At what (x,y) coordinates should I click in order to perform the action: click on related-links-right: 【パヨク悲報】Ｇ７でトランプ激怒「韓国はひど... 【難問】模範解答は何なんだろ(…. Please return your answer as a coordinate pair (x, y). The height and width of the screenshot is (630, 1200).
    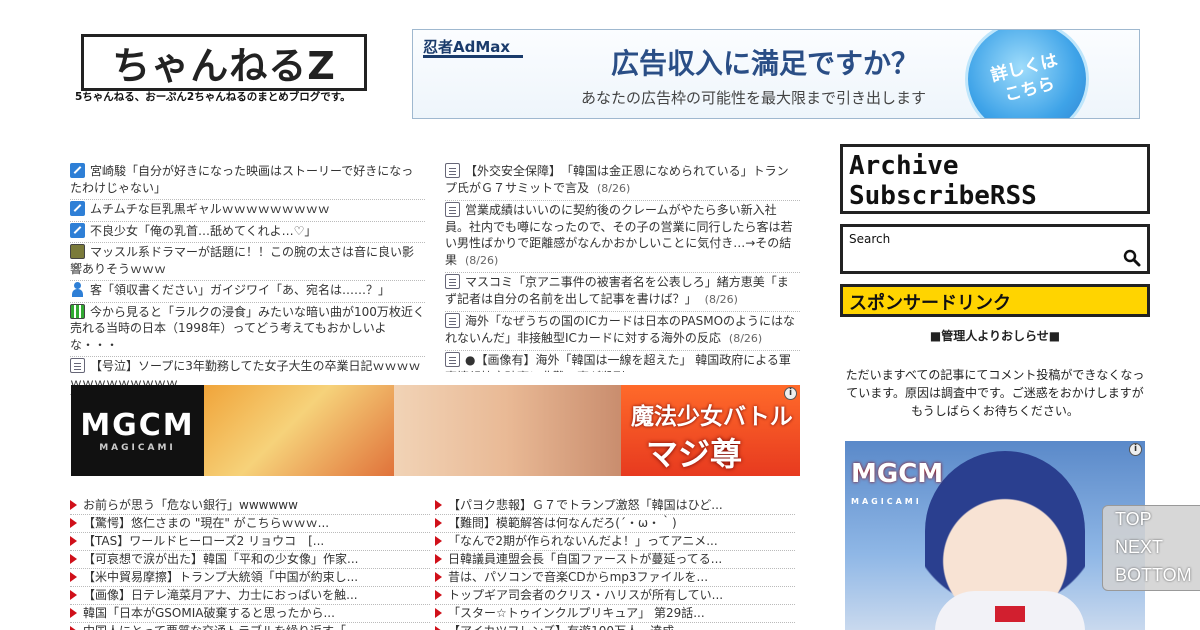
    Looking at the image, I should click on (615, 563).